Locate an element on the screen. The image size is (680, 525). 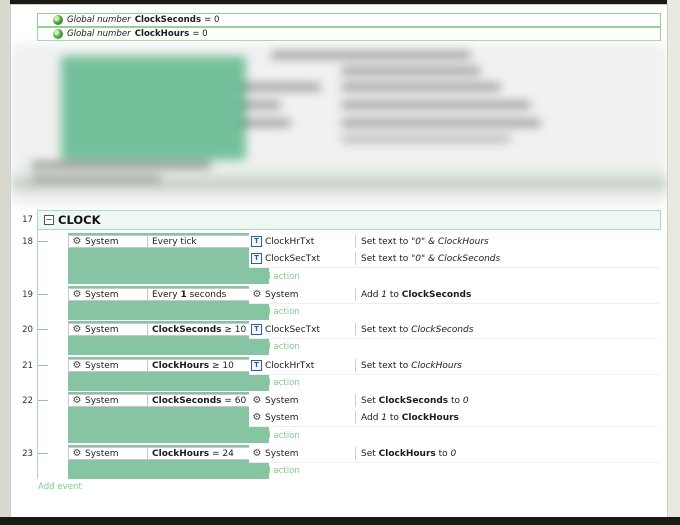
action-row: ⚙ System Add 1 to ClockSeconds is located at coordinates (454, 295).